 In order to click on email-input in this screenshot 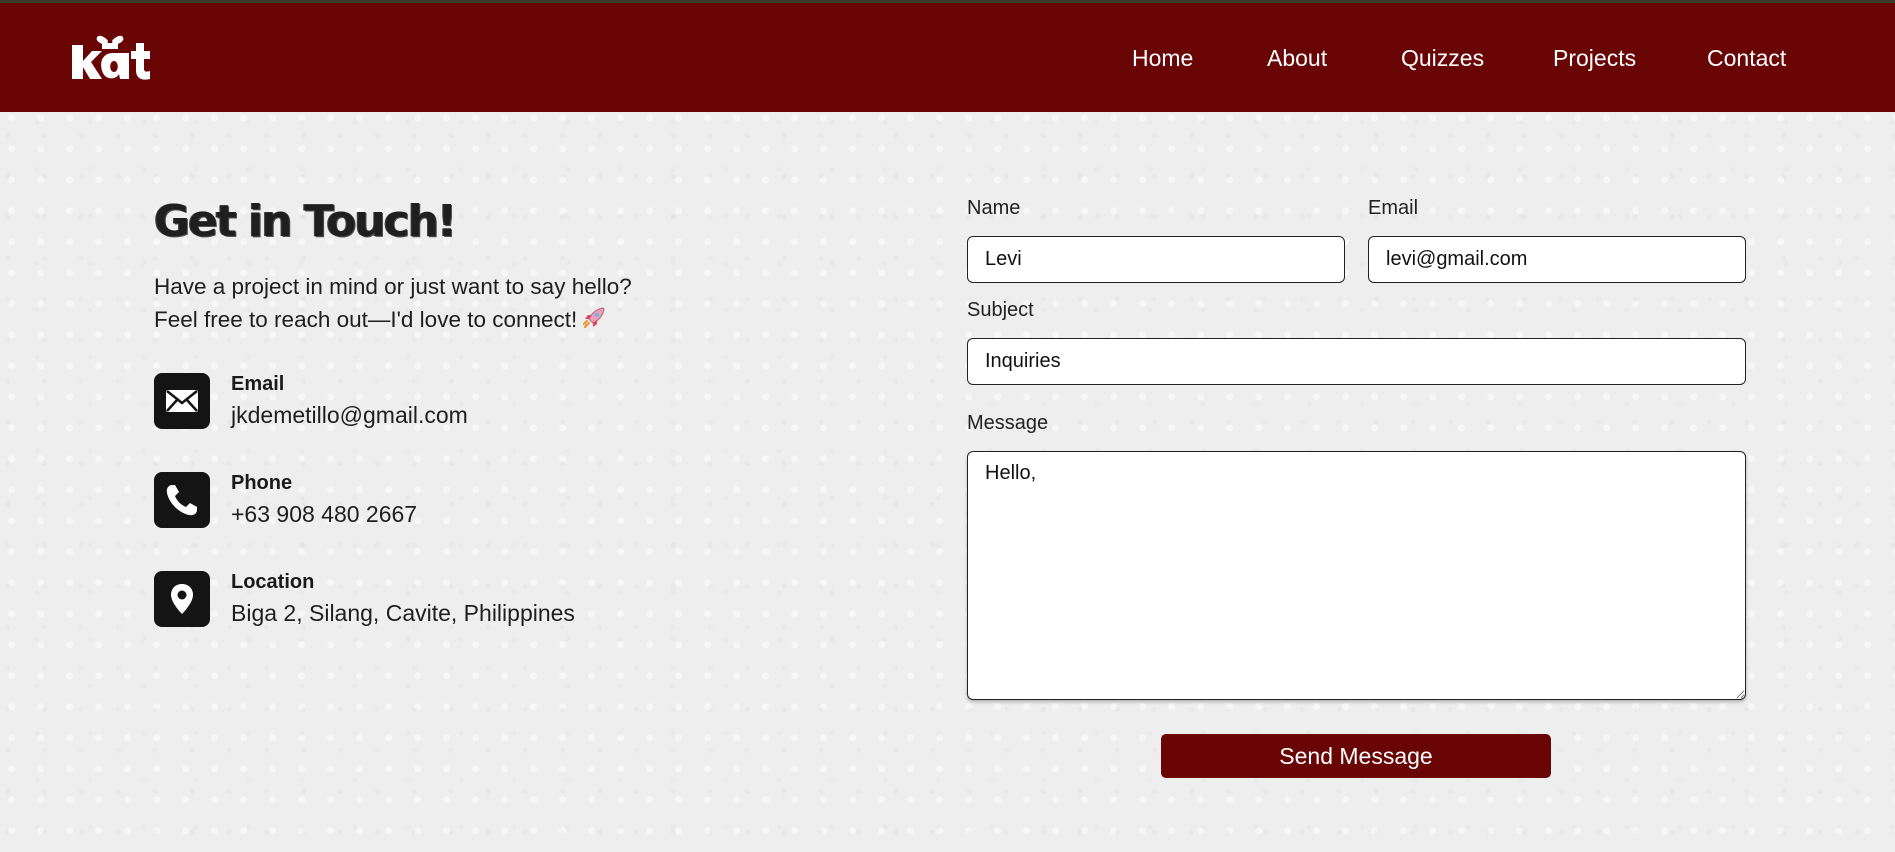, I will do `click(1557, 259)`.